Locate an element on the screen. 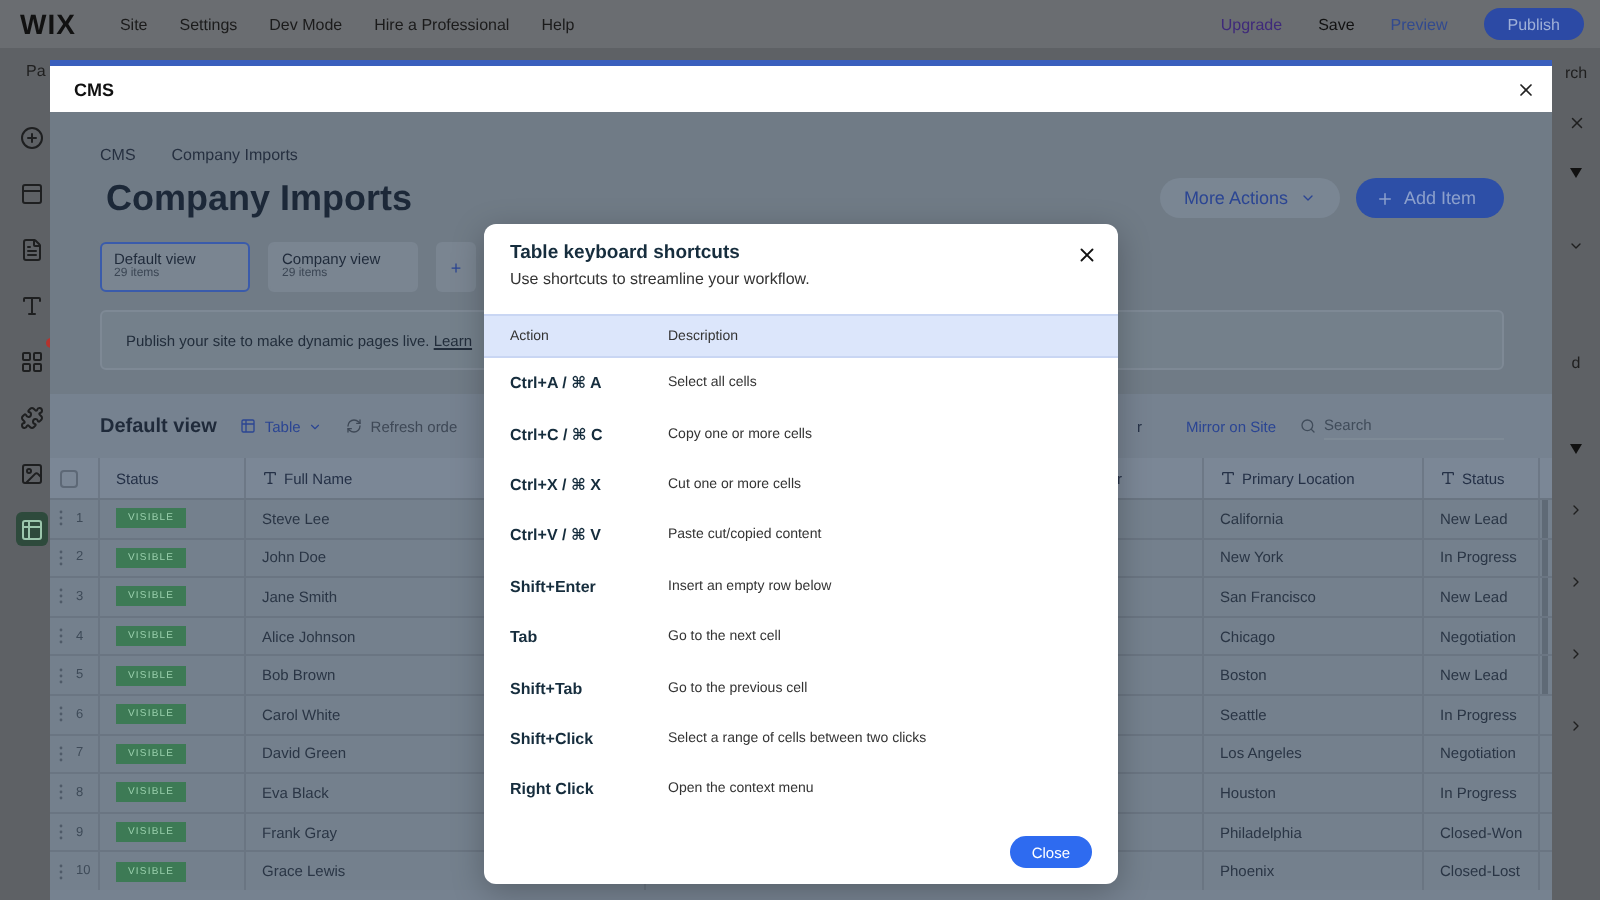 Image resolution: width=1600 pixels, height=900 pixels. save-link: Save is located at coordinates (1336, 24).